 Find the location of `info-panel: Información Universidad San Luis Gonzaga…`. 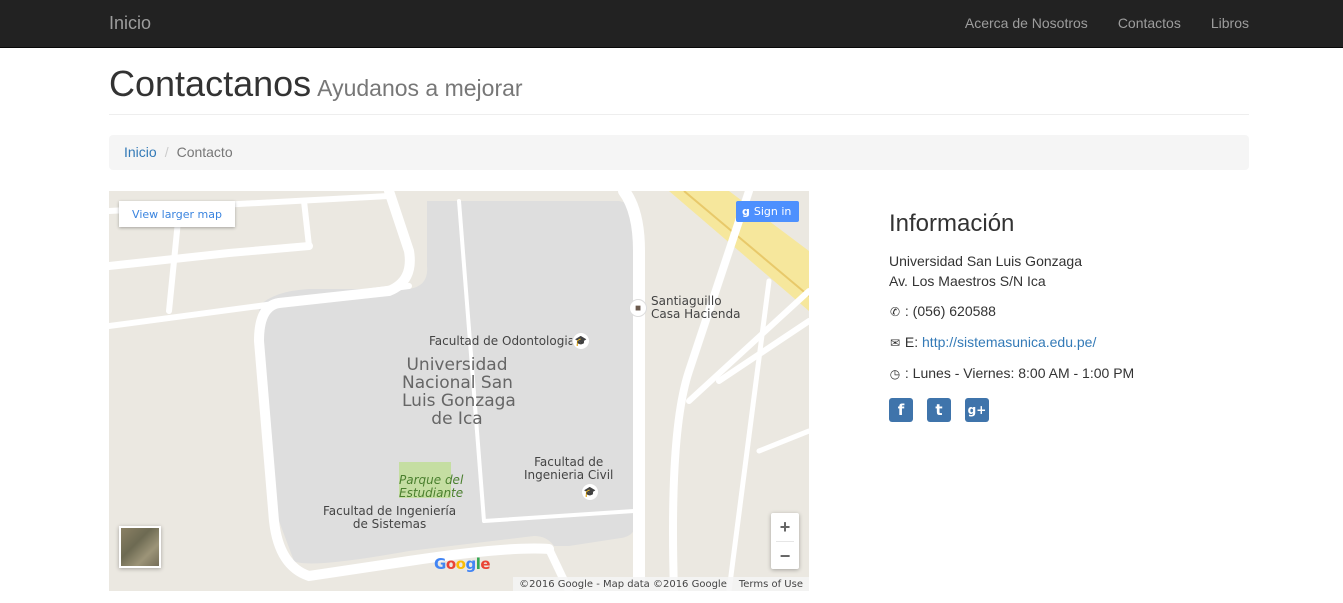

info-panel: Información Universidad San Luis Gonzaga… is located at coordinates (1069, 316).